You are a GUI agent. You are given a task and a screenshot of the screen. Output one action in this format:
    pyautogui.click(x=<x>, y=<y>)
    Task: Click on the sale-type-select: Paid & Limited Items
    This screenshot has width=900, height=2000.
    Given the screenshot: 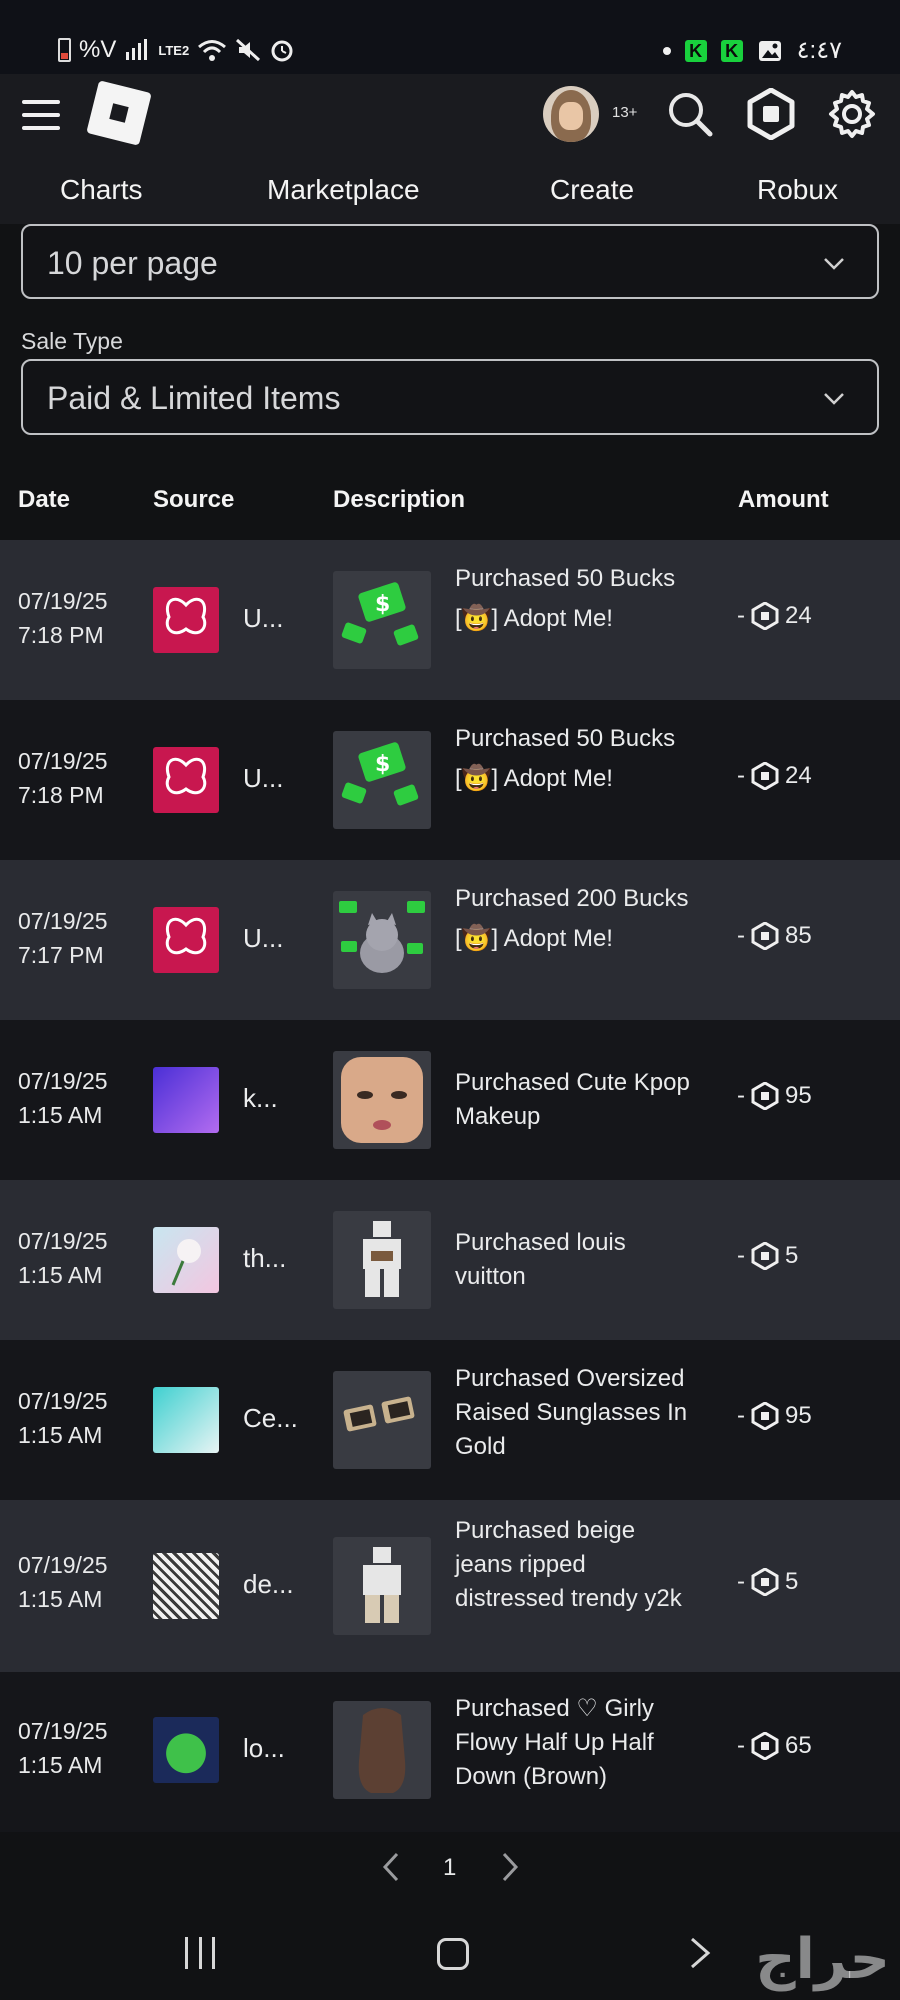 What is the action you would take?
    pyautogui.click(x=450, y=397)
    